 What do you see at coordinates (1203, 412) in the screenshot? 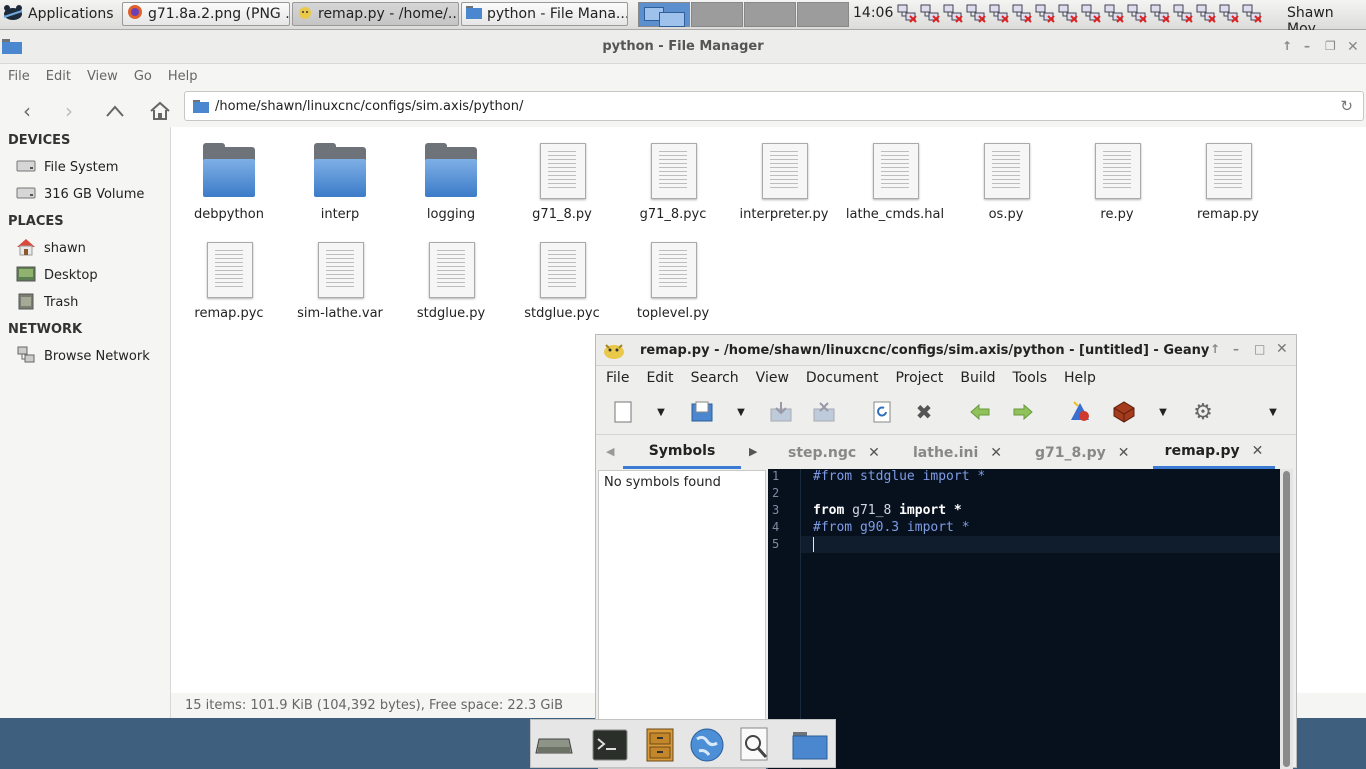
I see `execute-button: ⚙` at bounding box center [1203, 412].